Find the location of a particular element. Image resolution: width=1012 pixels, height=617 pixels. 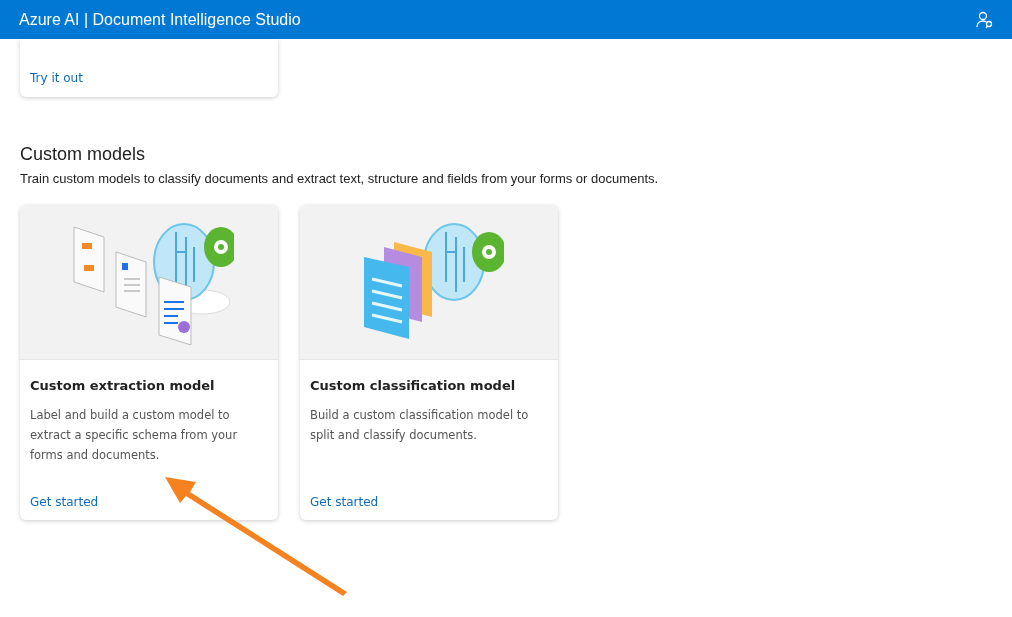

card-description: Label and build a custom model to extract a specific schema from your forms and documents. is located at coordinates (134, 435).